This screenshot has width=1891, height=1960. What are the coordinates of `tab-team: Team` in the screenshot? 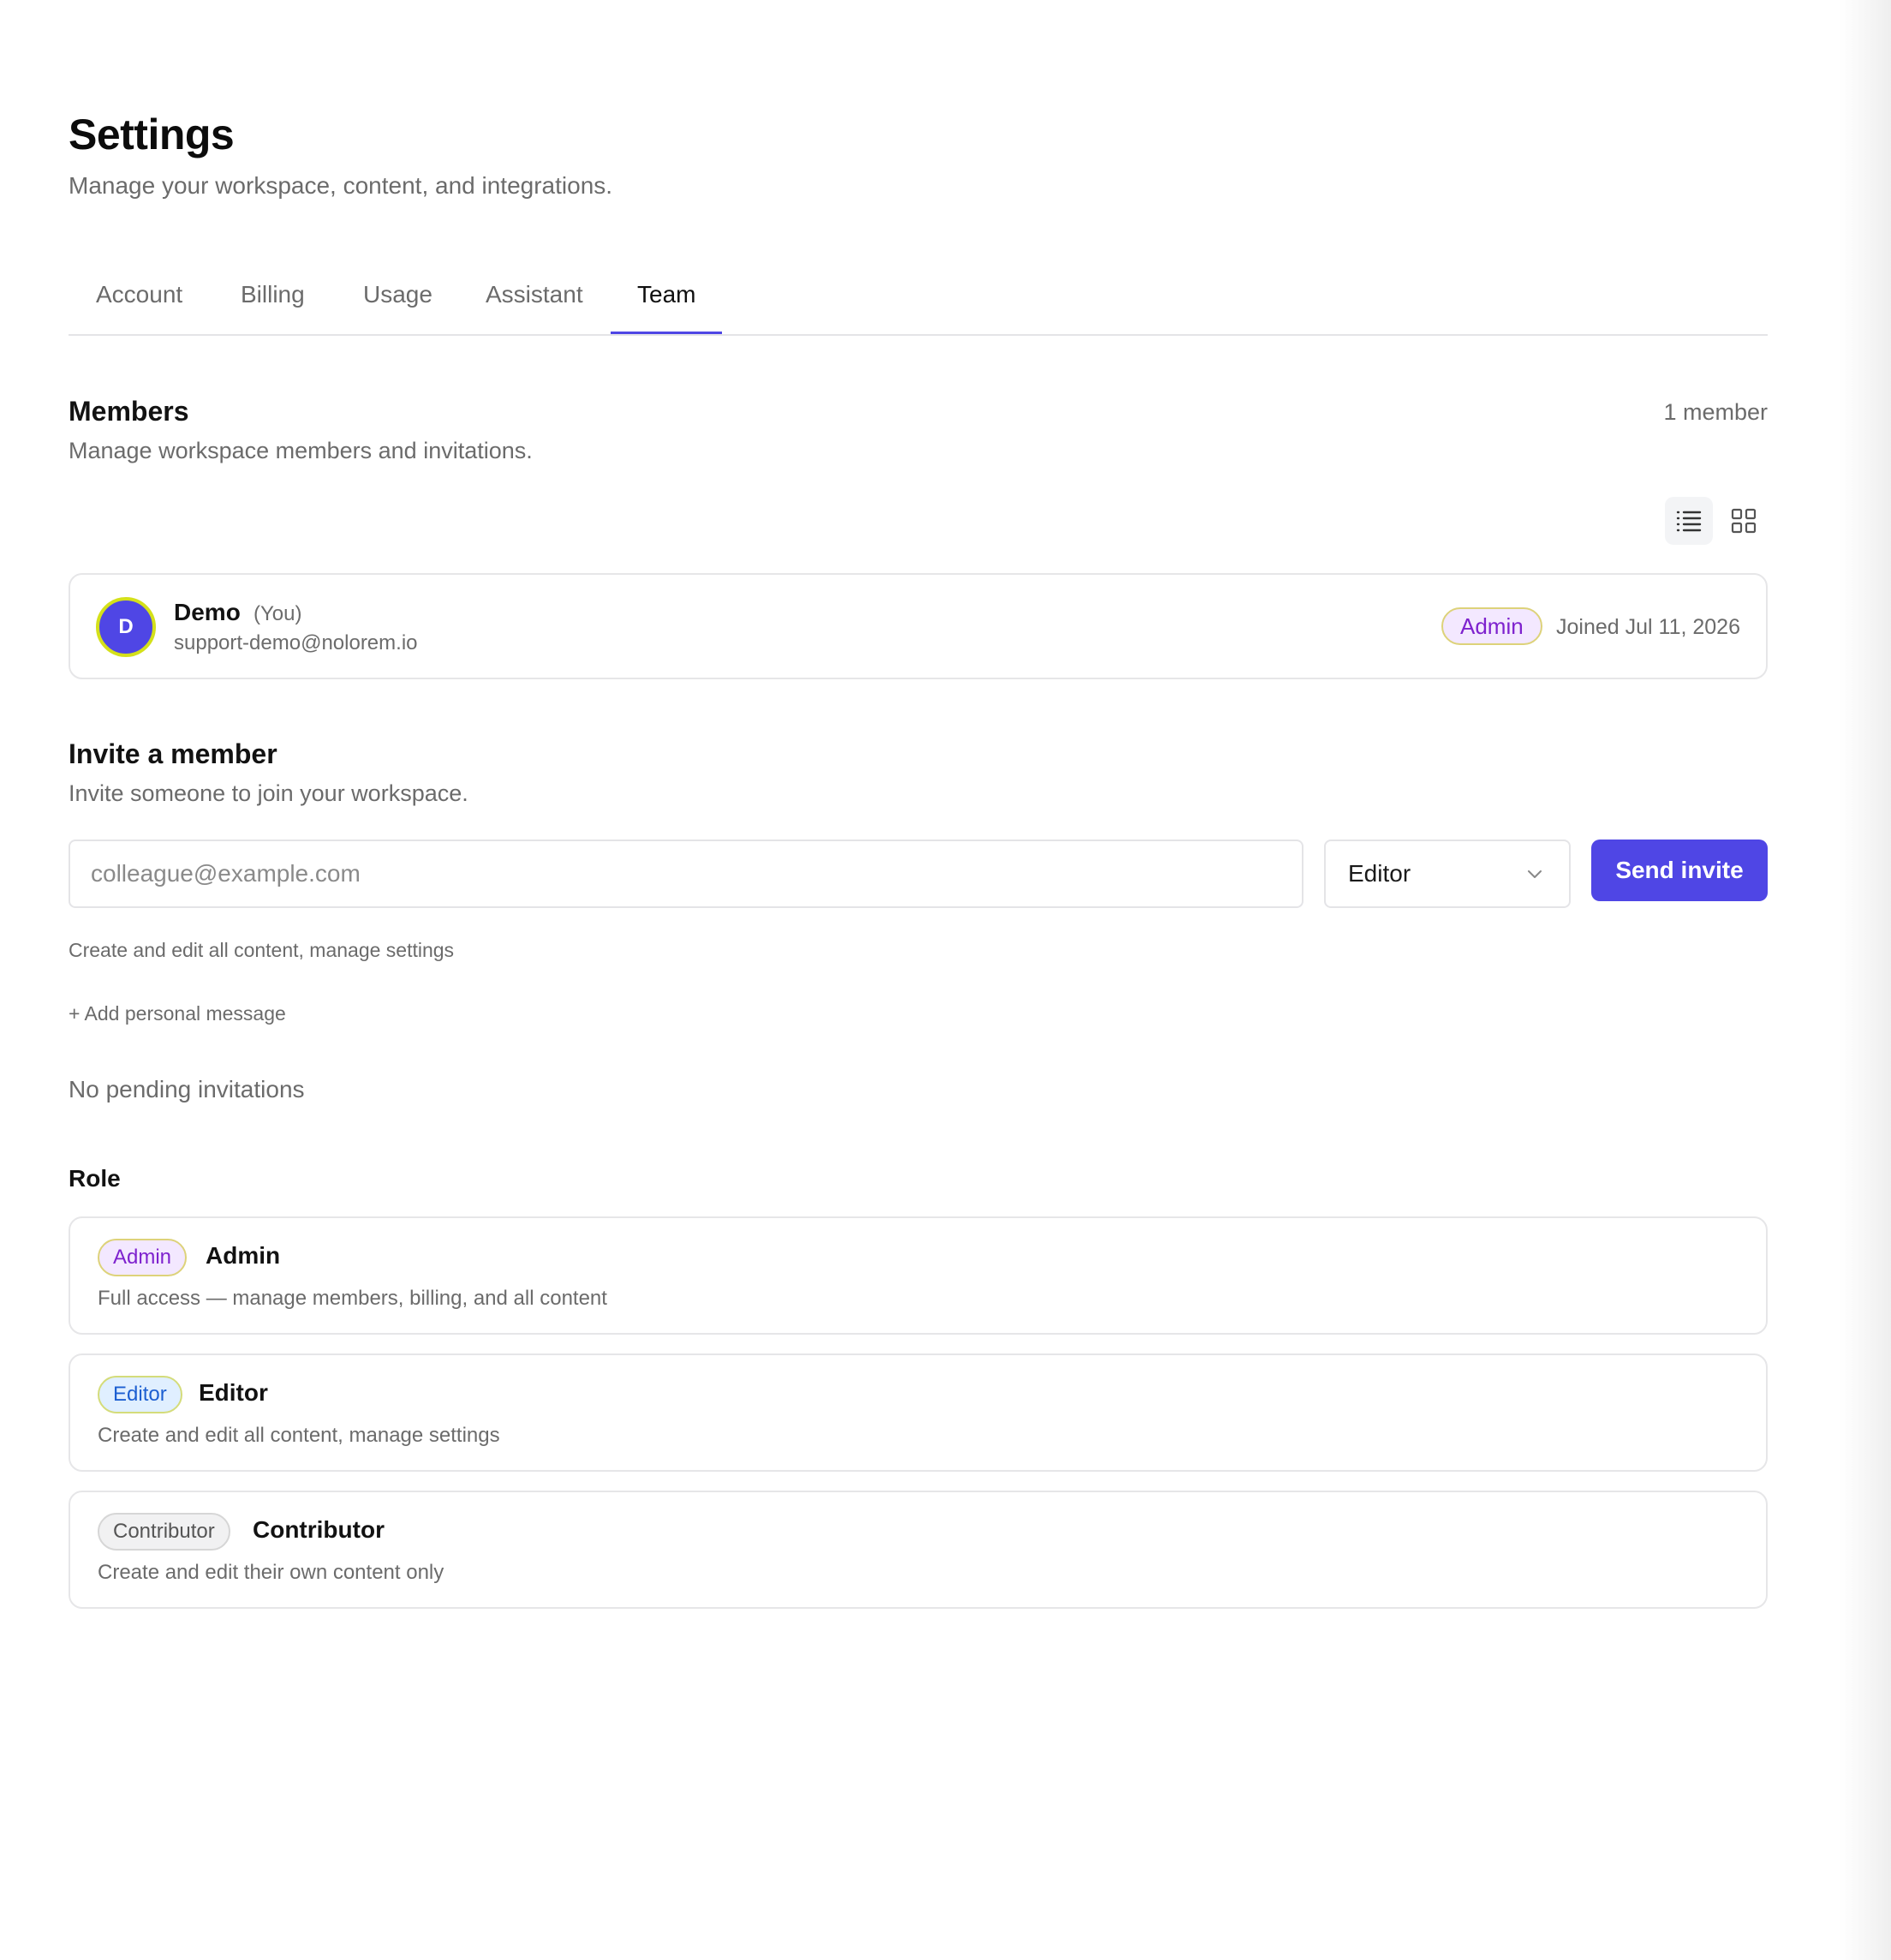 It's located at (666, 294).